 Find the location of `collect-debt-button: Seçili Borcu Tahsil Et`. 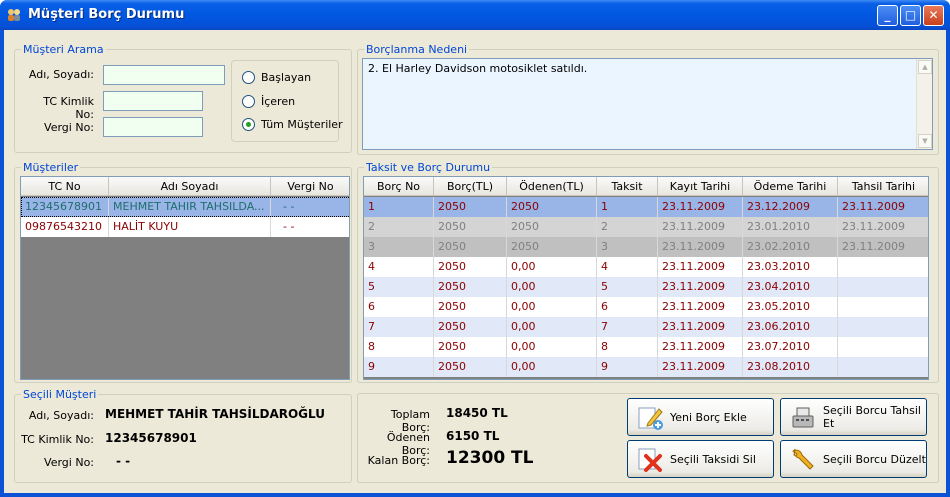

collect-debt-button: Seçili Borcu Tahsil Et is located at coordinates (853, 417).